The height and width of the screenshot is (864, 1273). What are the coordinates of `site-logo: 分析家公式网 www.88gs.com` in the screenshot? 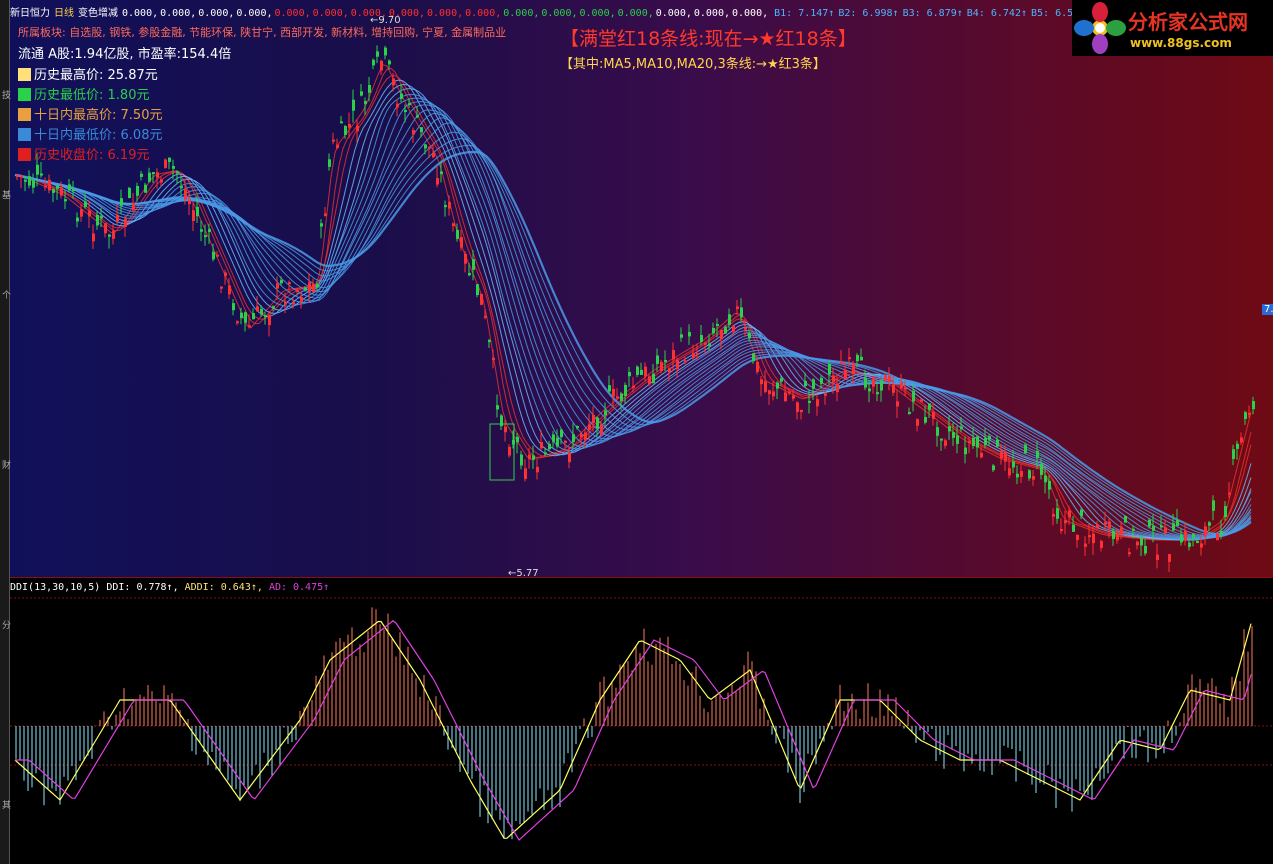 It's located at (1172, 28).